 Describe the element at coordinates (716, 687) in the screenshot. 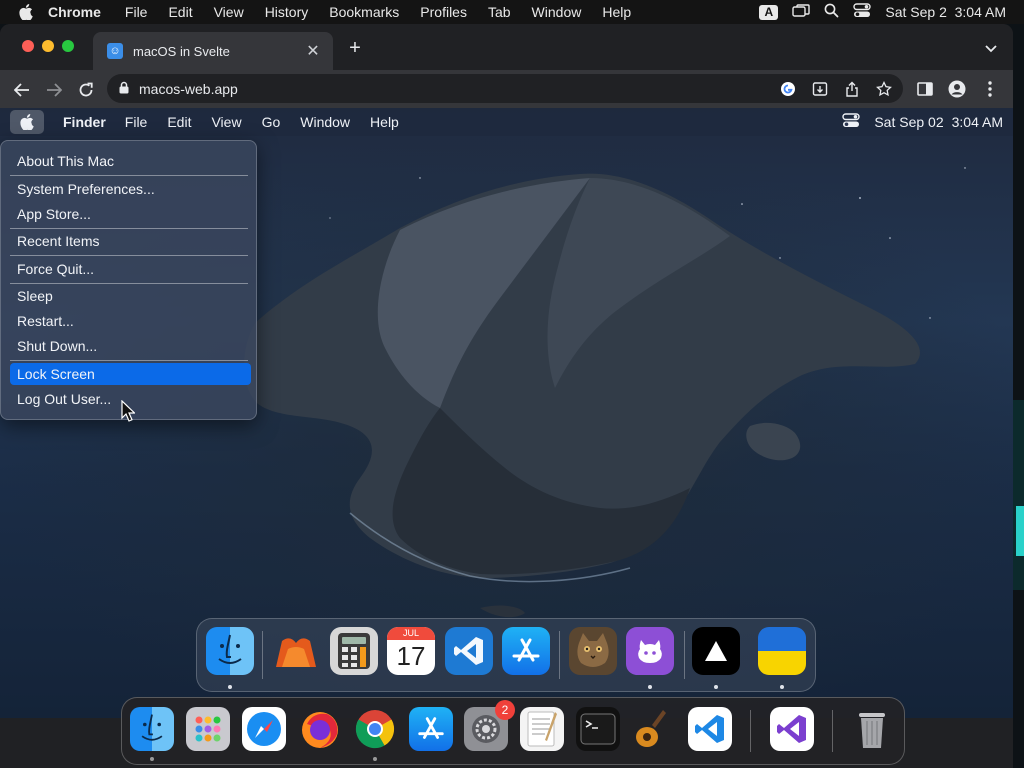

I see `vercel-running-dot` at that location.